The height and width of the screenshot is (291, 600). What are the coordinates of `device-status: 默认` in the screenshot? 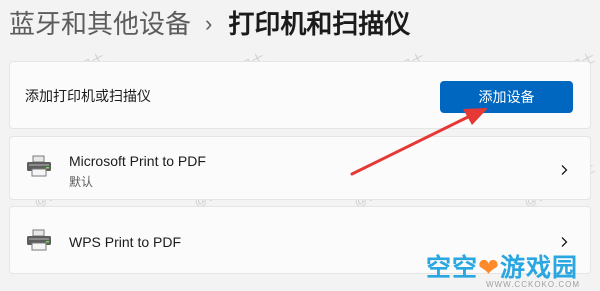 It's located at (81, 182).